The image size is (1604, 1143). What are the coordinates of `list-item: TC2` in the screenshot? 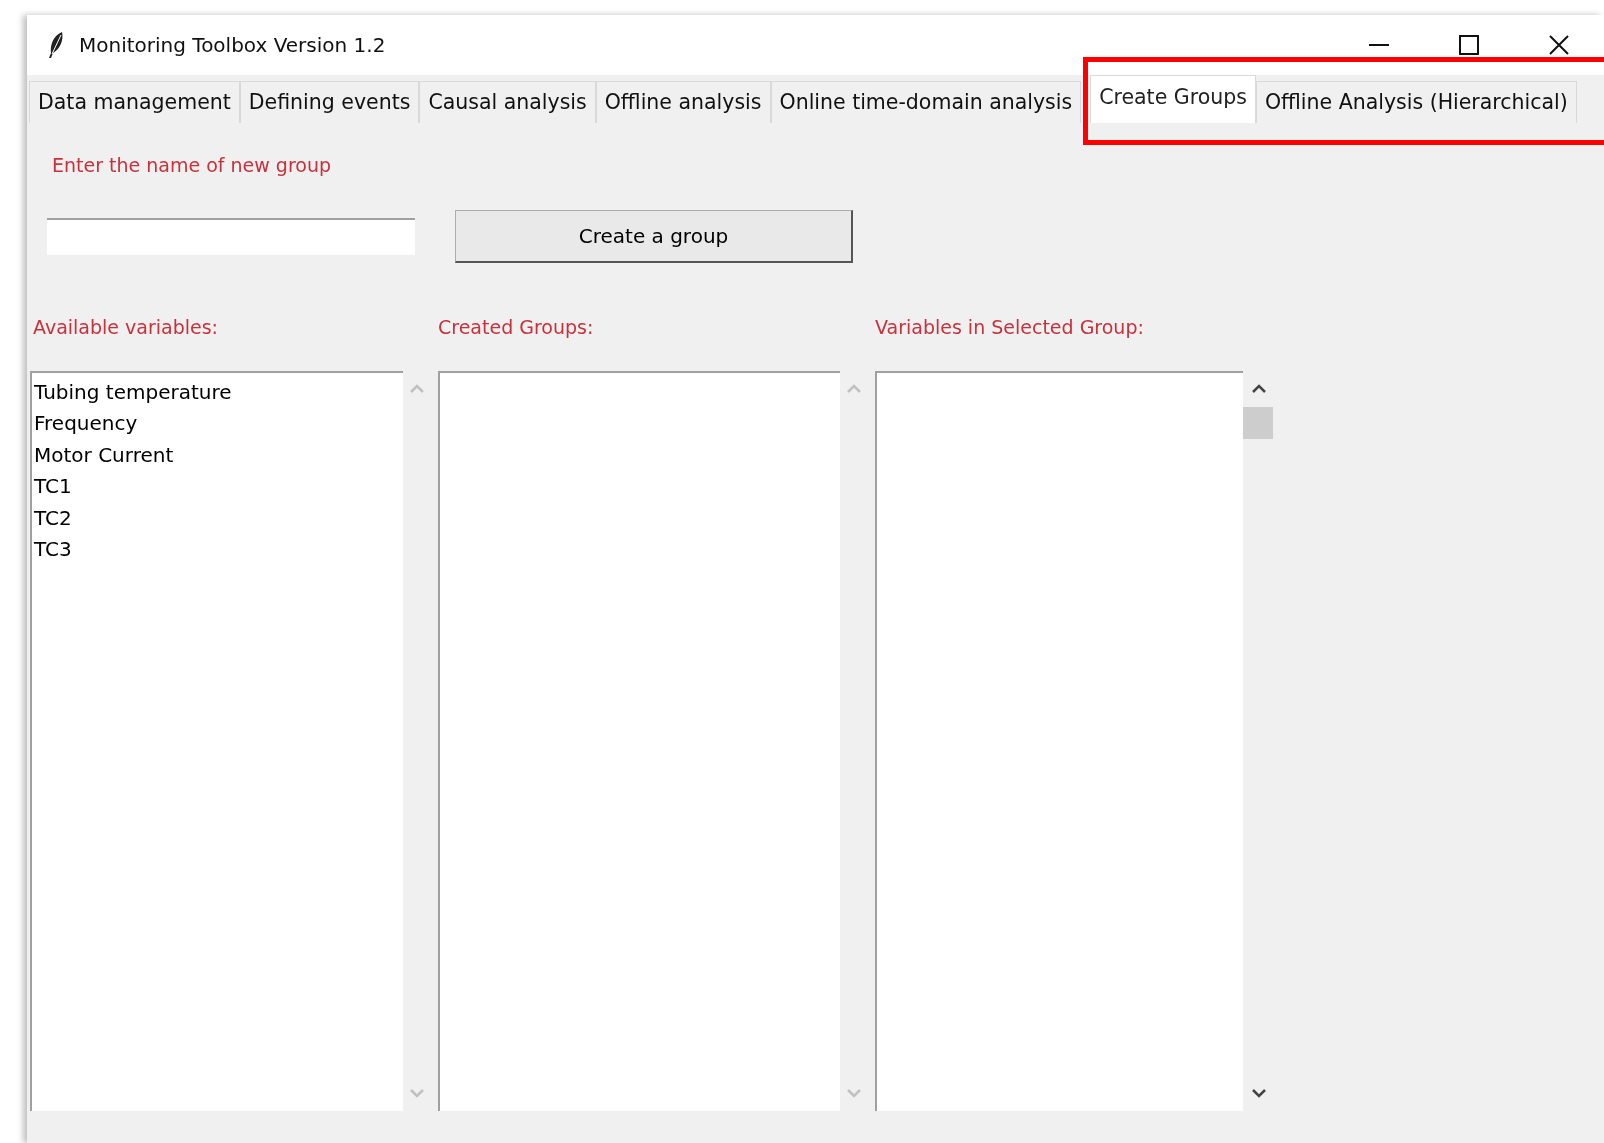 It's located at (217, 518).